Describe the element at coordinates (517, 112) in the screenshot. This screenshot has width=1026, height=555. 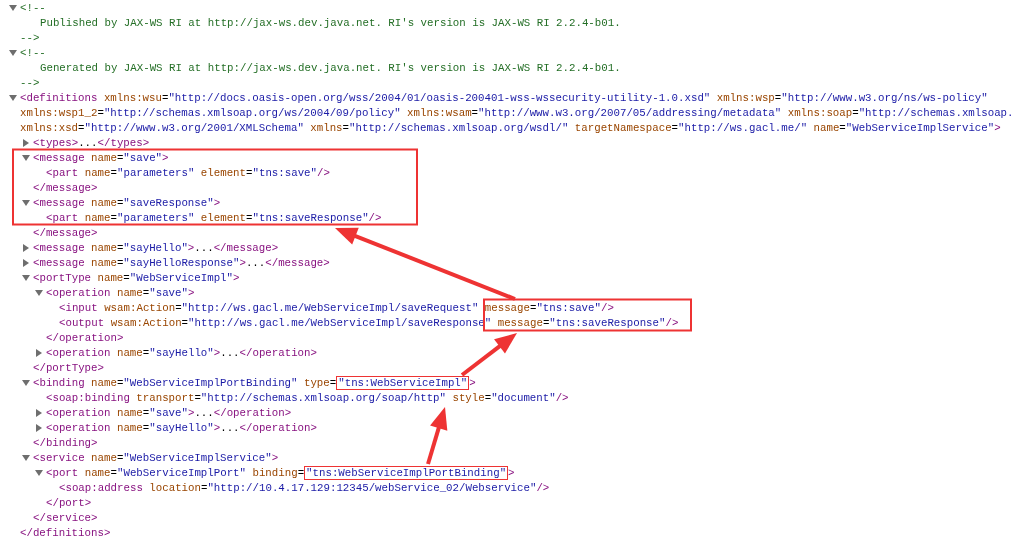
I see `xml-line: xmlns:wsp1_2="http://schemas.xmlsoap.org/ws/2004/09/policy" xmlns:wsam="http://www.w3.org/2007/05/addressing/metadata" xmlns:soap="http://schemas.xmlsoap.` at that location.